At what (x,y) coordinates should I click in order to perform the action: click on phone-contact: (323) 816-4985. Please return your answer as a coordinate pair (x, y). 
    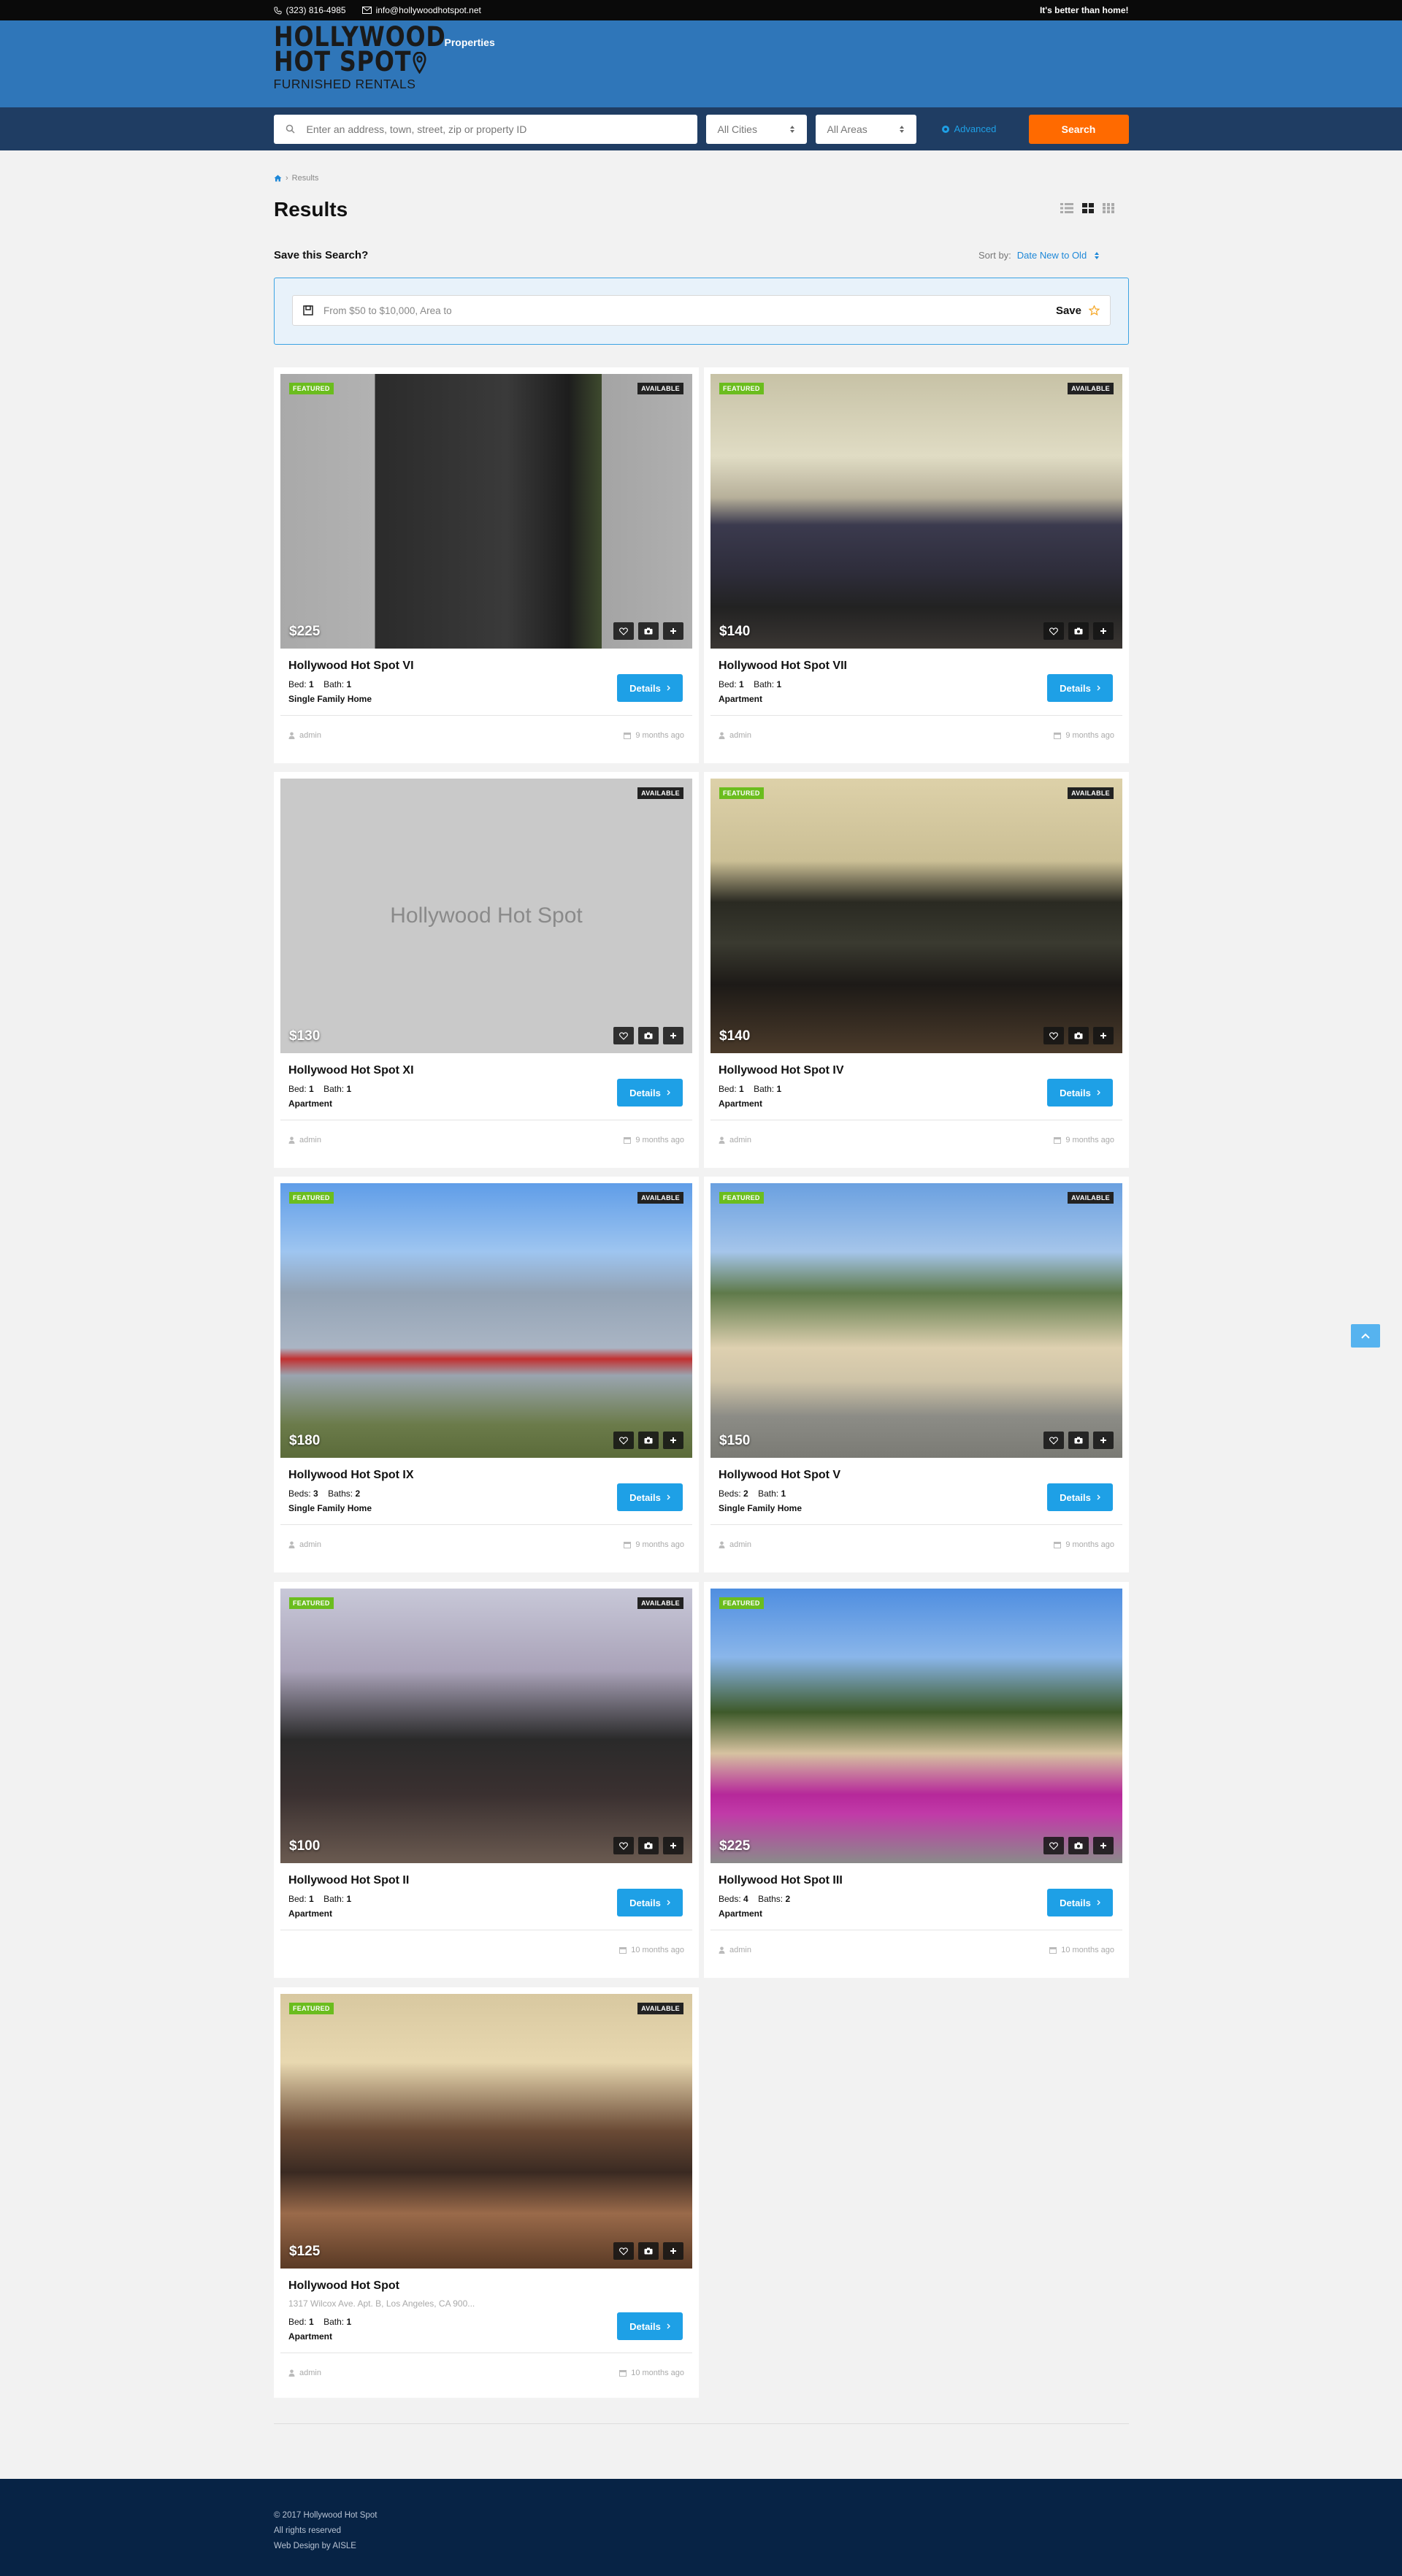
    Looking at the image, I should click on (309, 10).